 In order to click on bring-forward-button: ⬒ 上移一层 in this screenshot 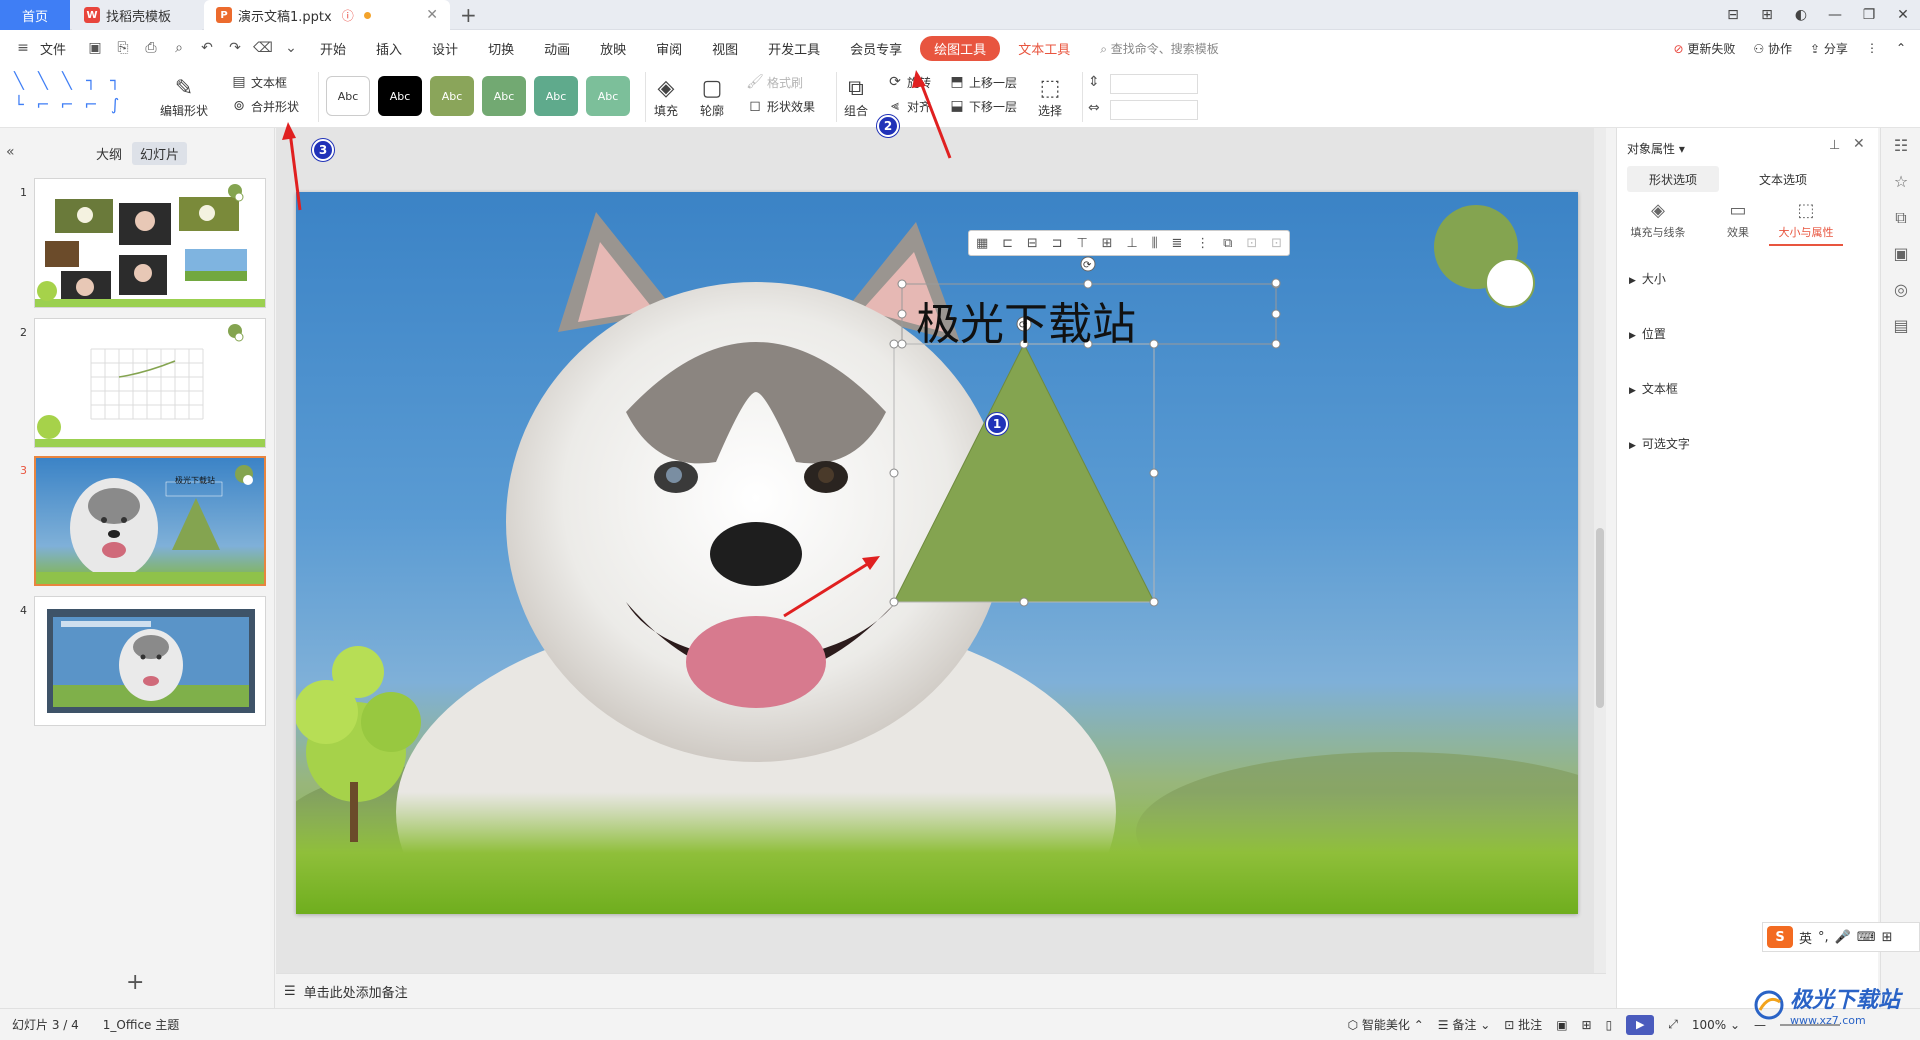, I will do `click(982, 82)`.